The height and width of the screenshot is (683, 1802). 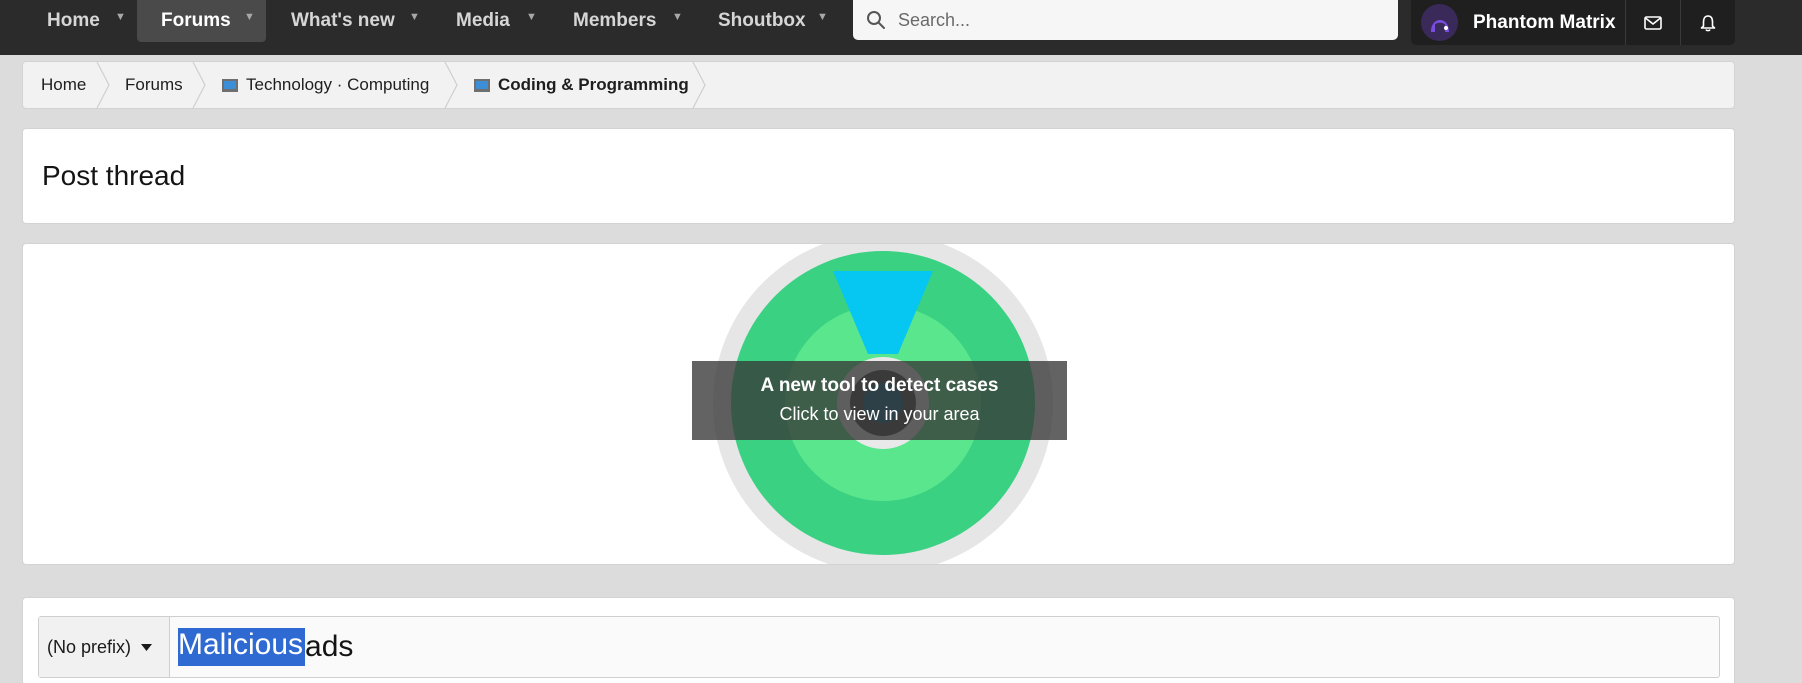 I want to click on breadcrumb-coding-programming: Coding & Programming, so click(x=581, y=85).